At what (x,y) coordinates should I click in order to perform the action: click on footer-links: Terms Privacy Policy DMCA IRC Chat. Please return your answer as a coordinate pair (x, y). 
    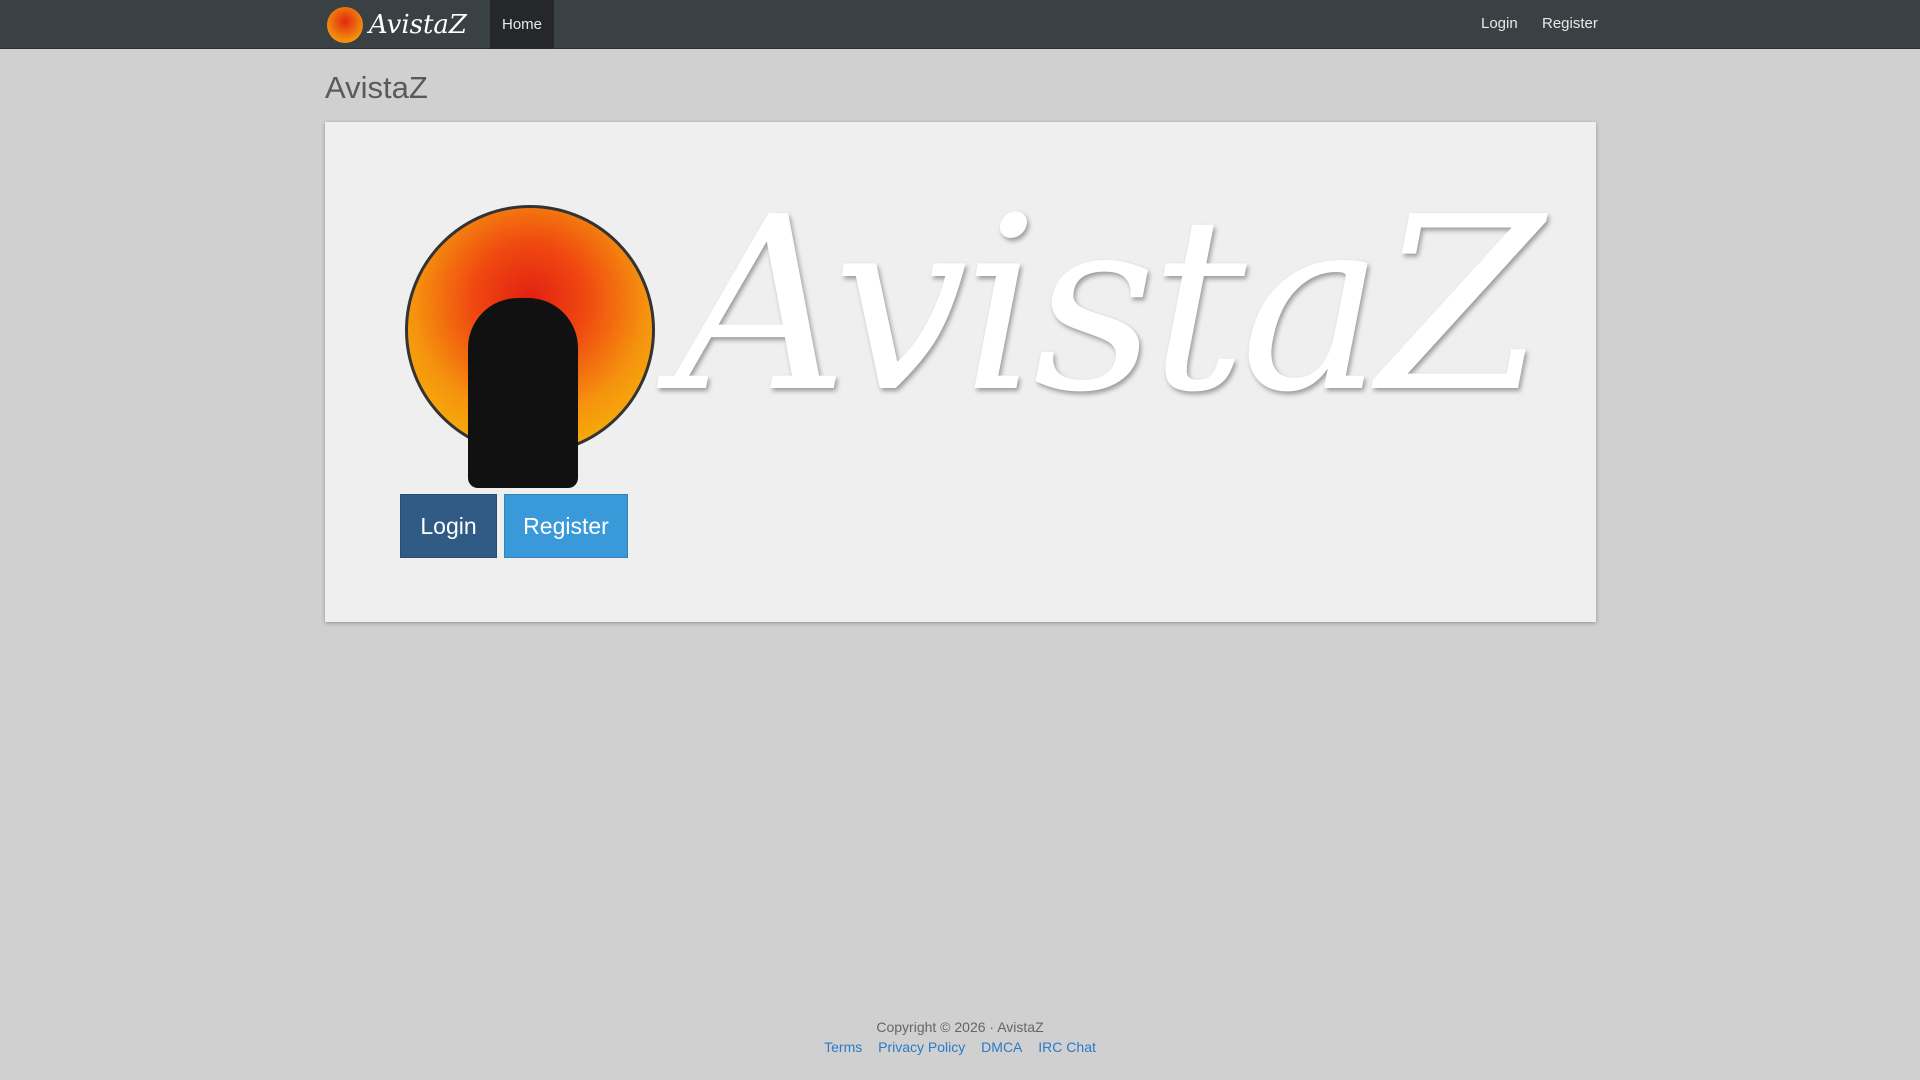
    Looking at the image, I should click on (960, 1047).